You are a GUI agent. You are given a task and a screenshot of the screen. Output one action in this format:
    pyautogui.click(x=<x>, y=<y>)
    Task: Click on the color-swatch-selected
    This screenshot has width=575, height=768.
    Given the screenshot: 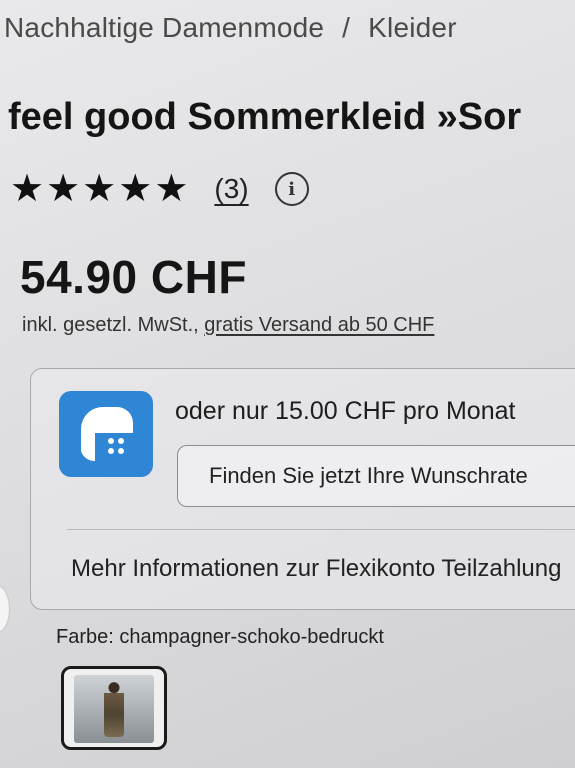 What is the action you would take?
    pyautogui.click(x=114, y=708)
    